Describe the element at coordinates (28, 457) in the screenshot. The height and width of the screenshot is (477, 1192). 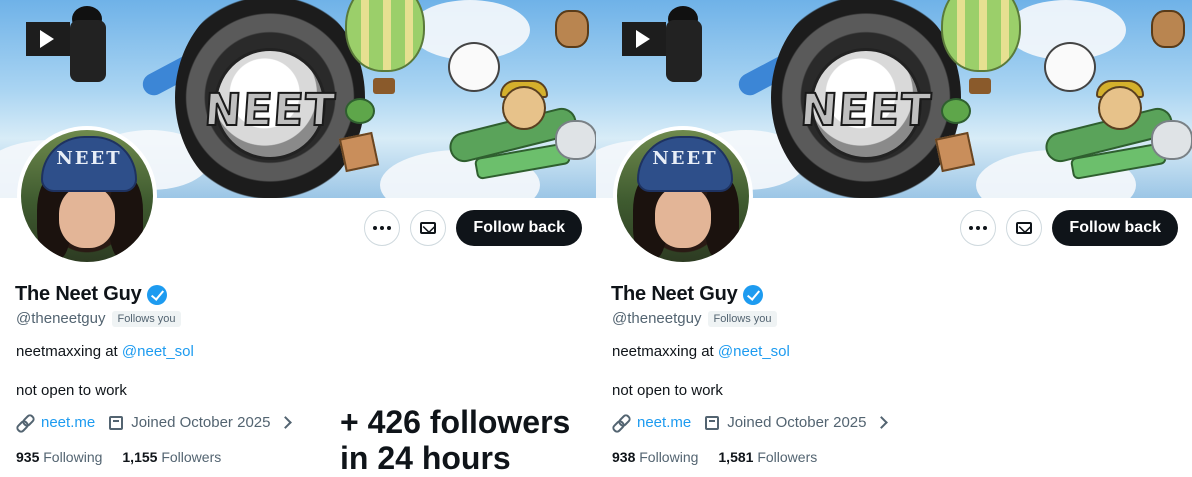
I see `following-count: 935` at that location.